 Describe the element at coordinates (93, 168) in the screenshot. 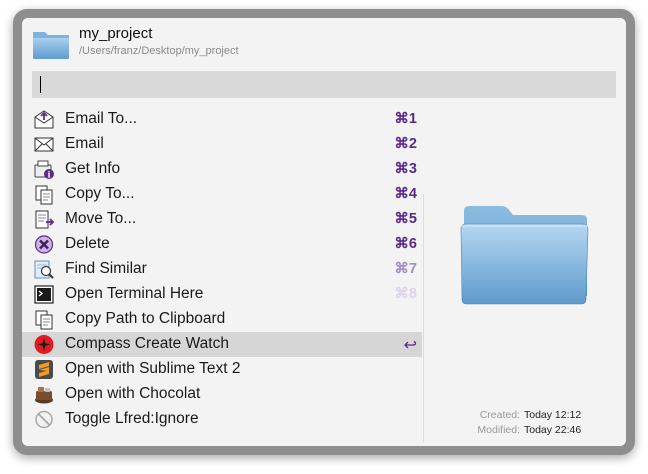

I see `action-label: Get Info` at that location.